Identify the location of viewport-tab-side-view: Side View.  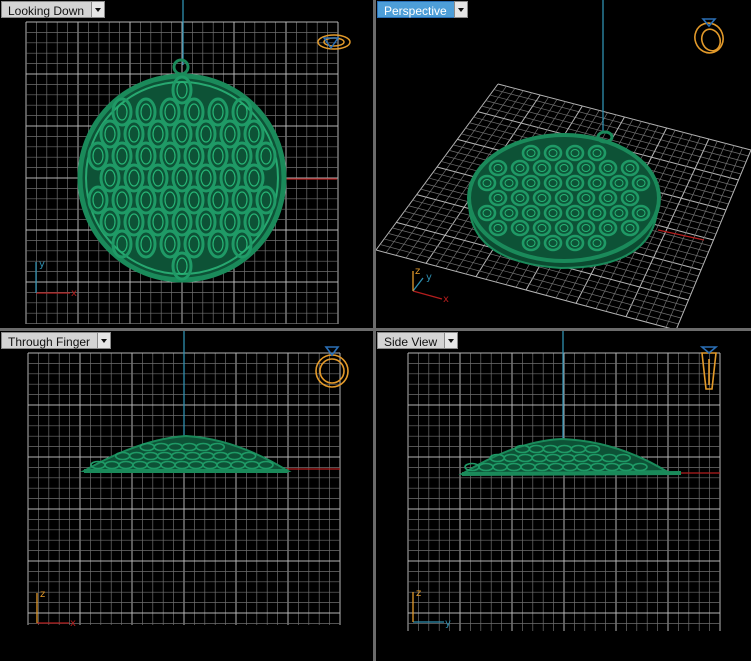
(418, 340).